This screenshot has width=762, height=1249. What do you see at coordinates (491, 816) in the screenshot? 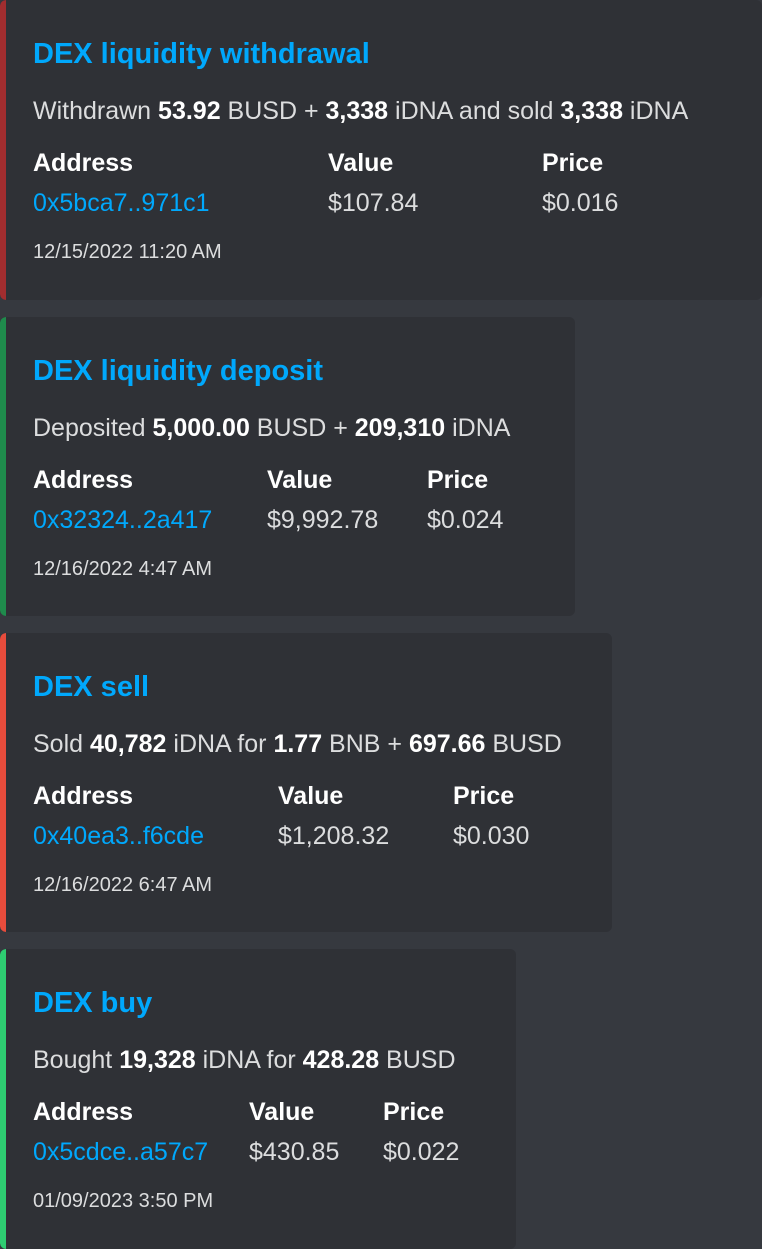
I see `embed-field-price: Price $0.030` at bounding box center [491, 816].